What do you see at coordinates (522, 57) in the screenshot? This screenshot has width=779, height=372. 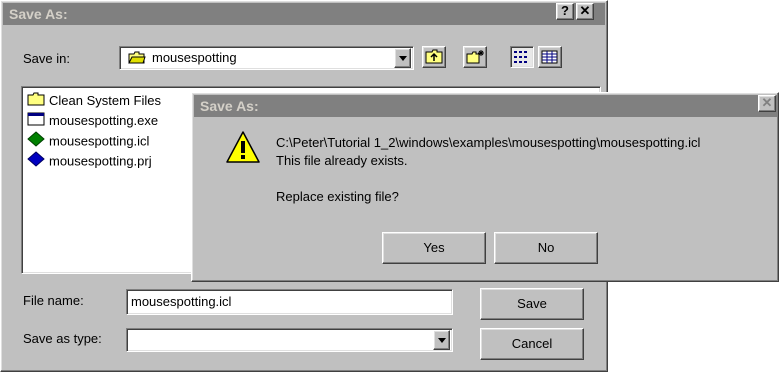 I see `list-view-button` at bounding box center [522, 57].